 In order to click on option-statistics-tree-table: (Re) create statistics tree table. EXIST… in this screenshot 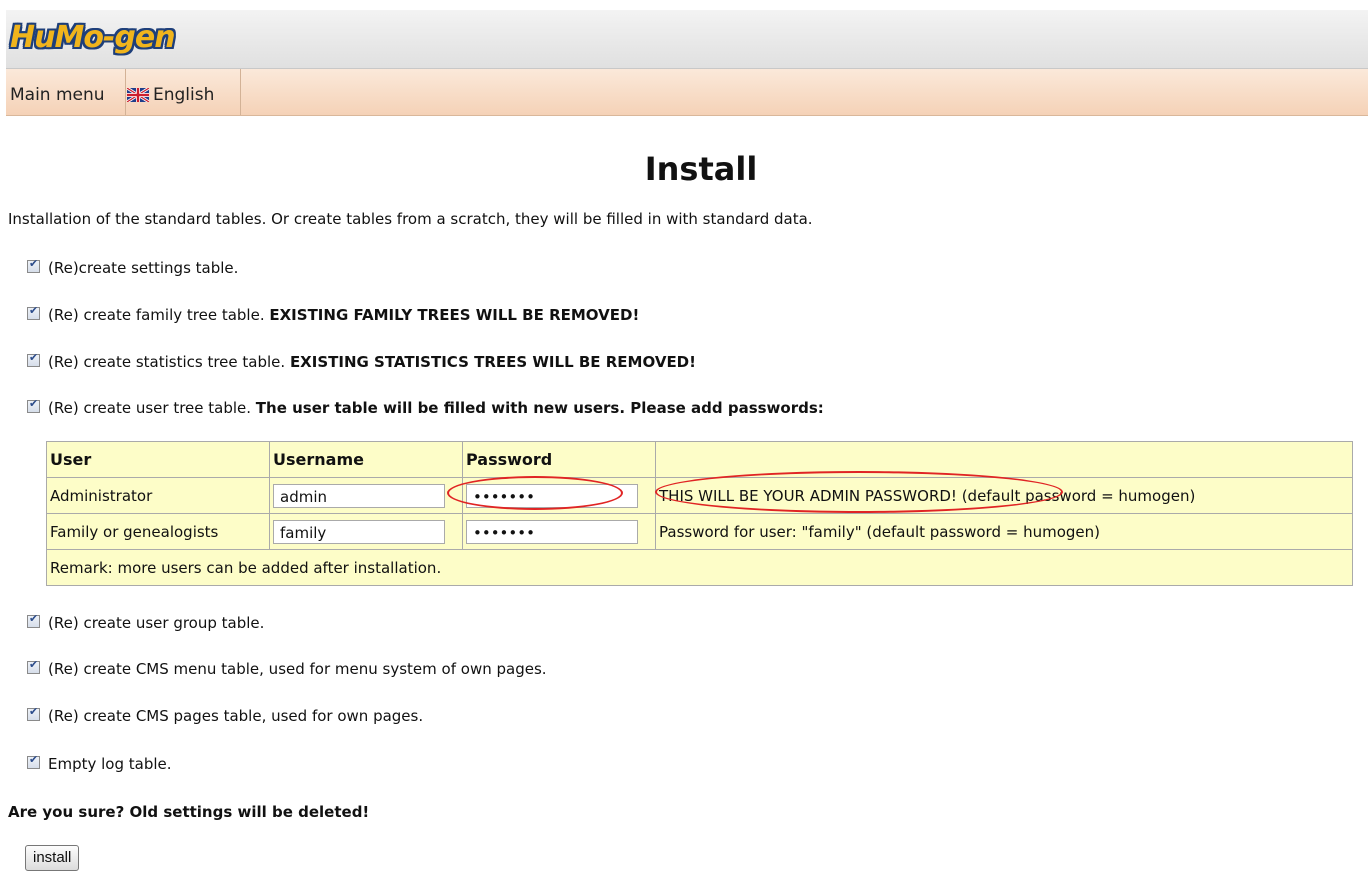, I will do `click(361, 361)`.